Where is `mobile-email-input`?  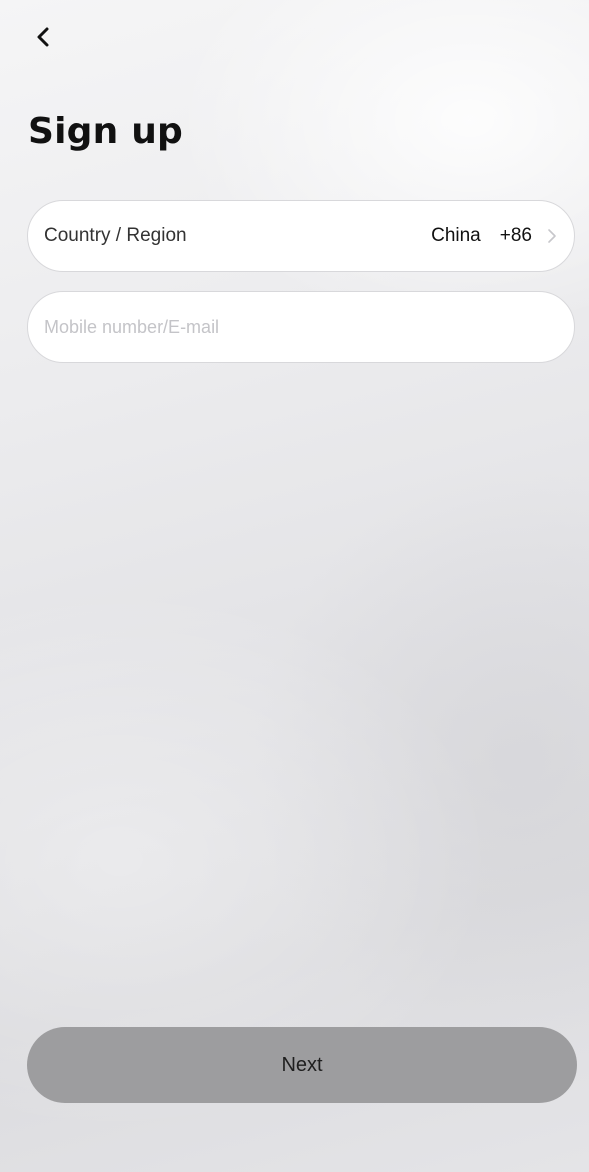 mobile-email-input is located at coordinates (301, 327).